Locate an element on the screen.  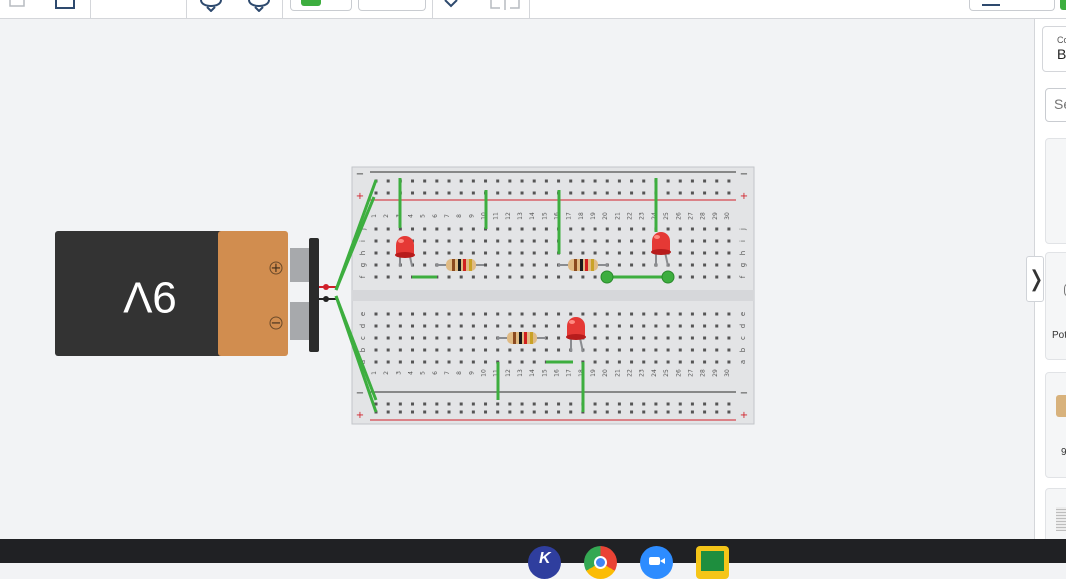
toggle-panel-button: ❭ is located at coordinates (1035, 279).